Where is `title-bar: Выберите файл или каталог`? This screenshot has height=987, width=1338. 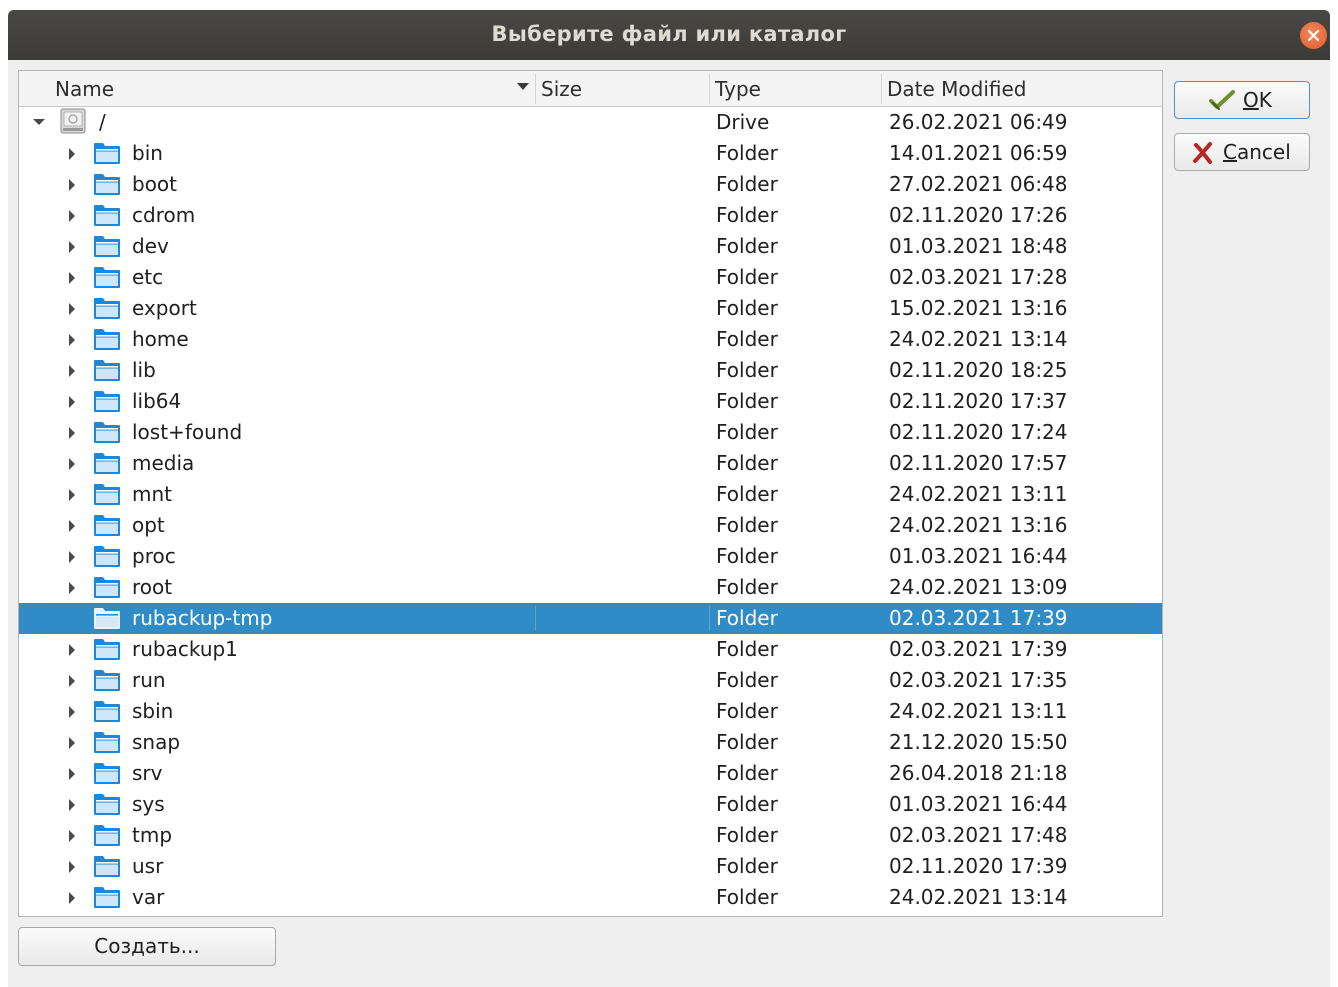 title-bar: Выберите файл или каталог is located at coordinates (669, 35).